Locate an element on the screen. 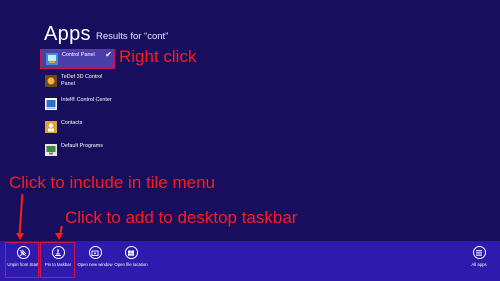  button-label: Open file location is located at coordinates (131, 264).